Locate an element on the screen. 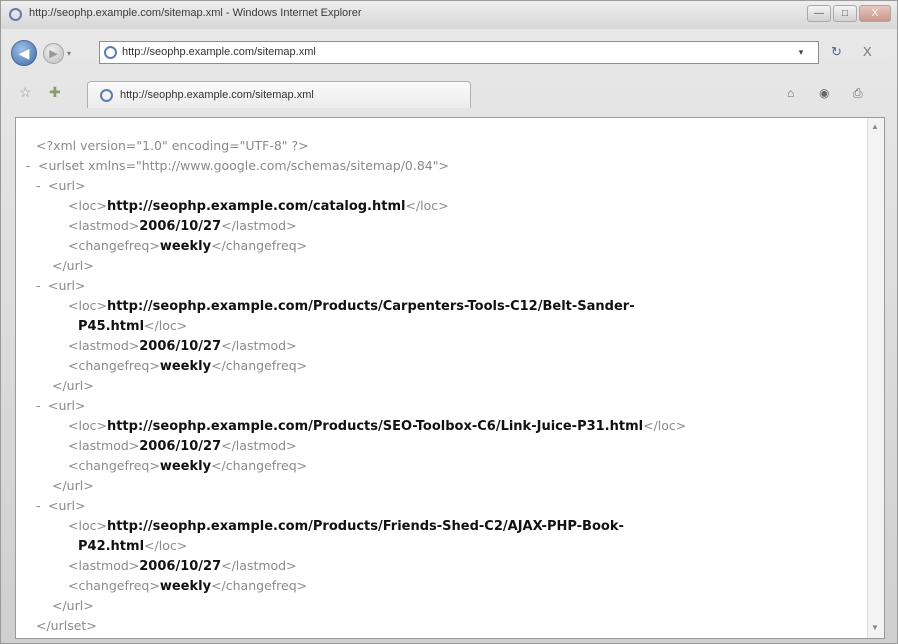 The image size is (898, 644). close-button: X is located at coordinates (875, 13).